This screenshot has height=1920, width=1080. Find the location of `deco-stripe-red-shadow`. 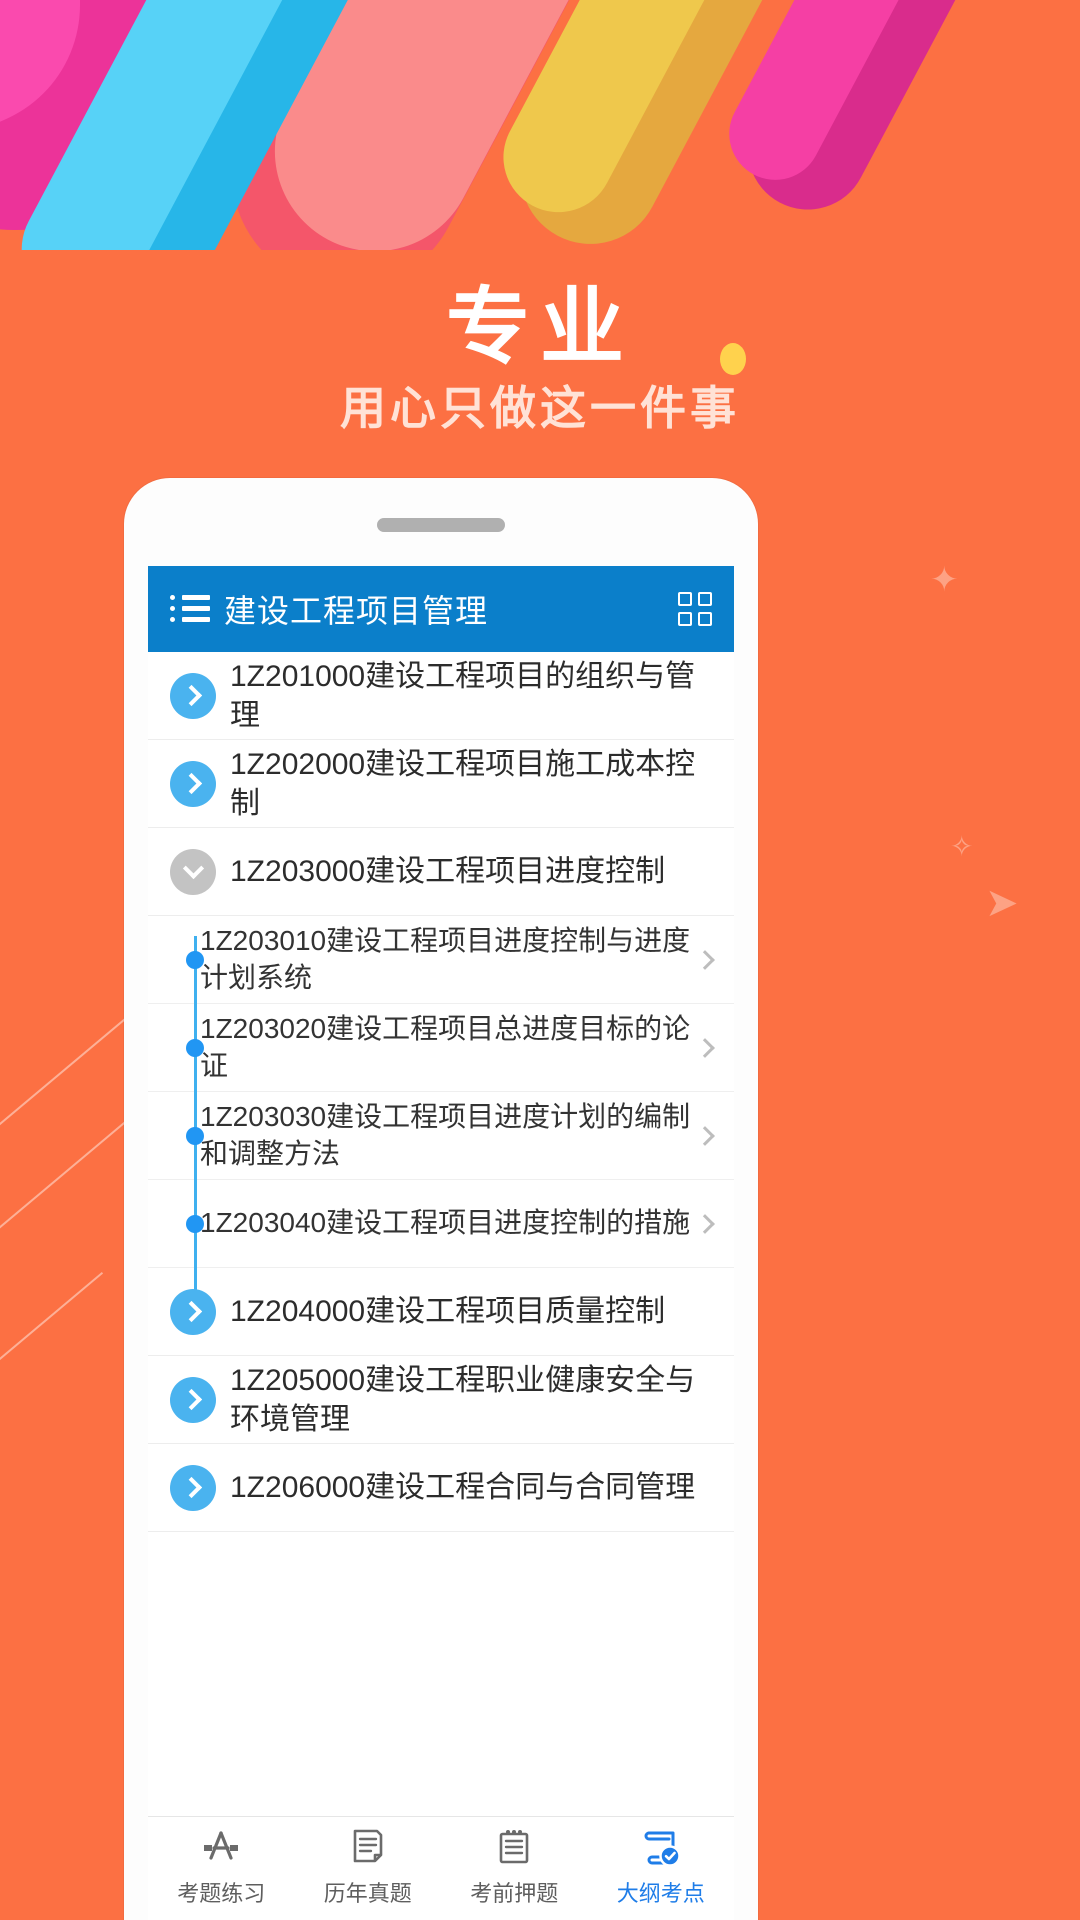

deco-stripe-red-shadow is located at coordinates (415, 125).